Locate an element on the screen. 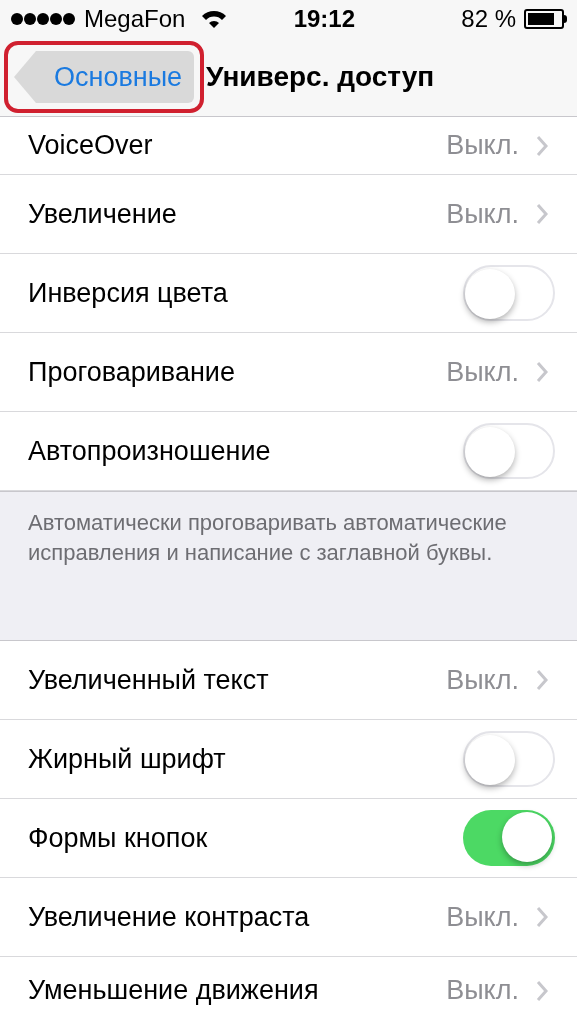  battery-percent: 82 % is located at coordinates (488, 19).